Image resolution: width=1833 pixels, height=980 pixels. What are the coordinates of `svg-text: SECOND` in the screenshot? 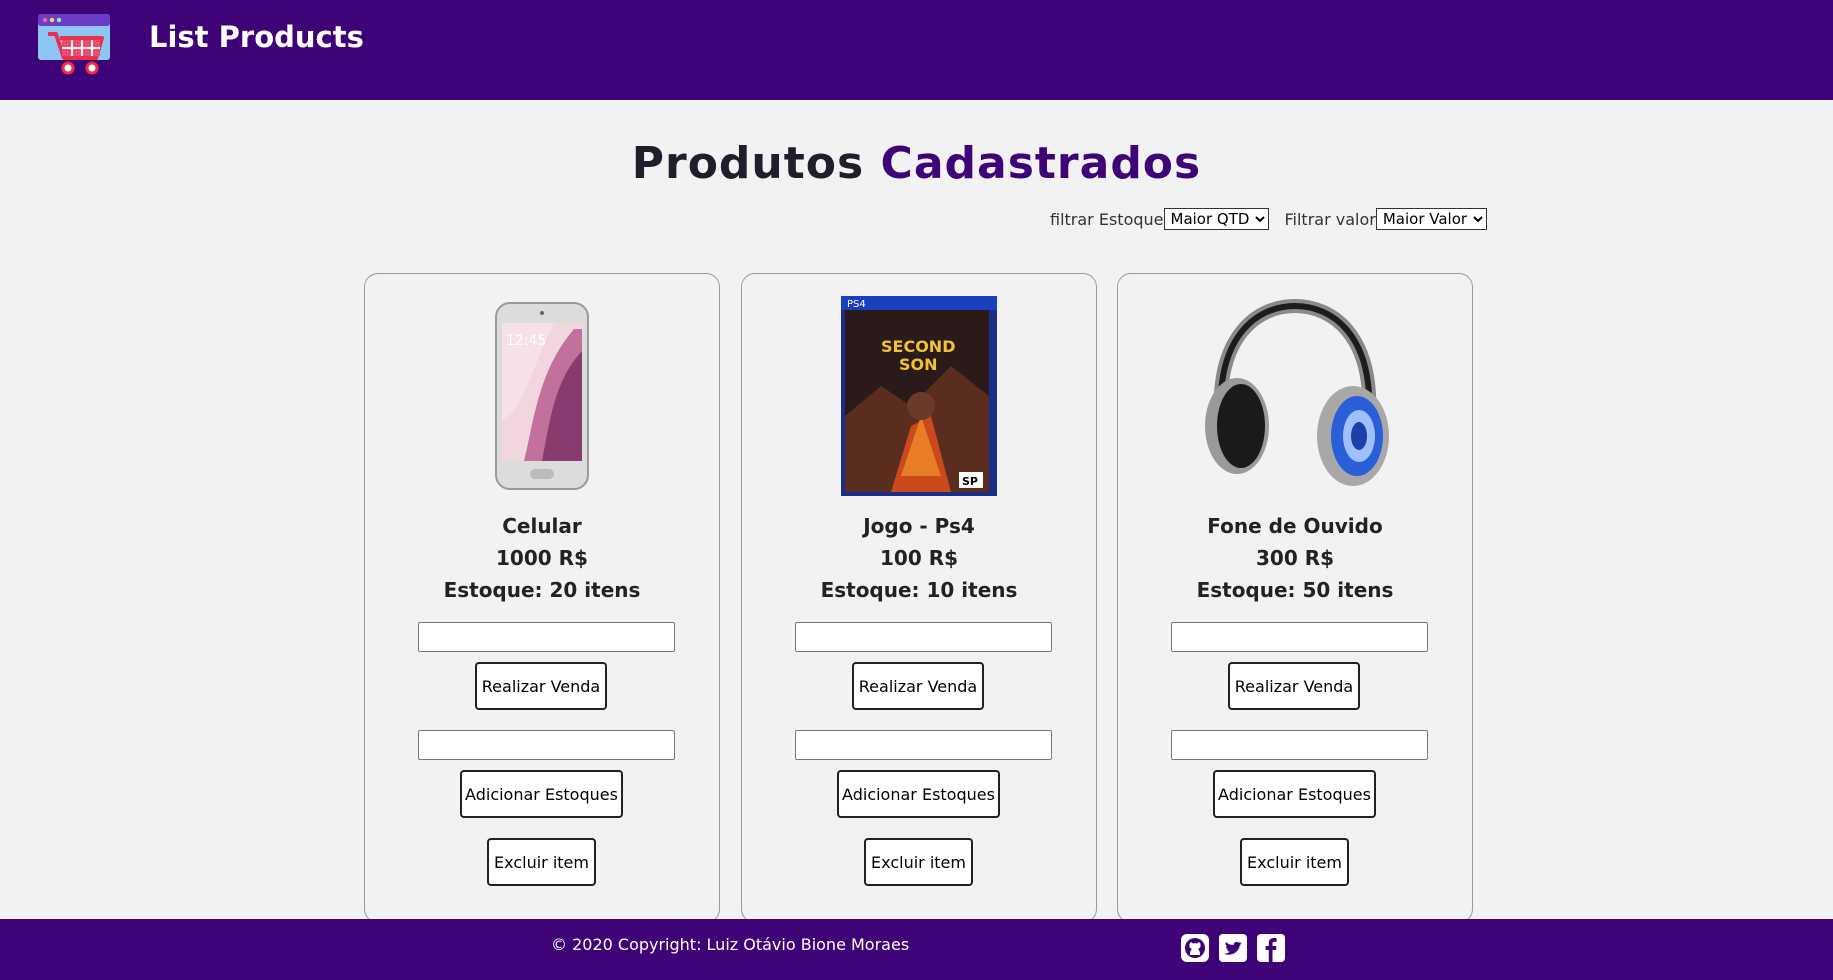 It's located at (918, 346).